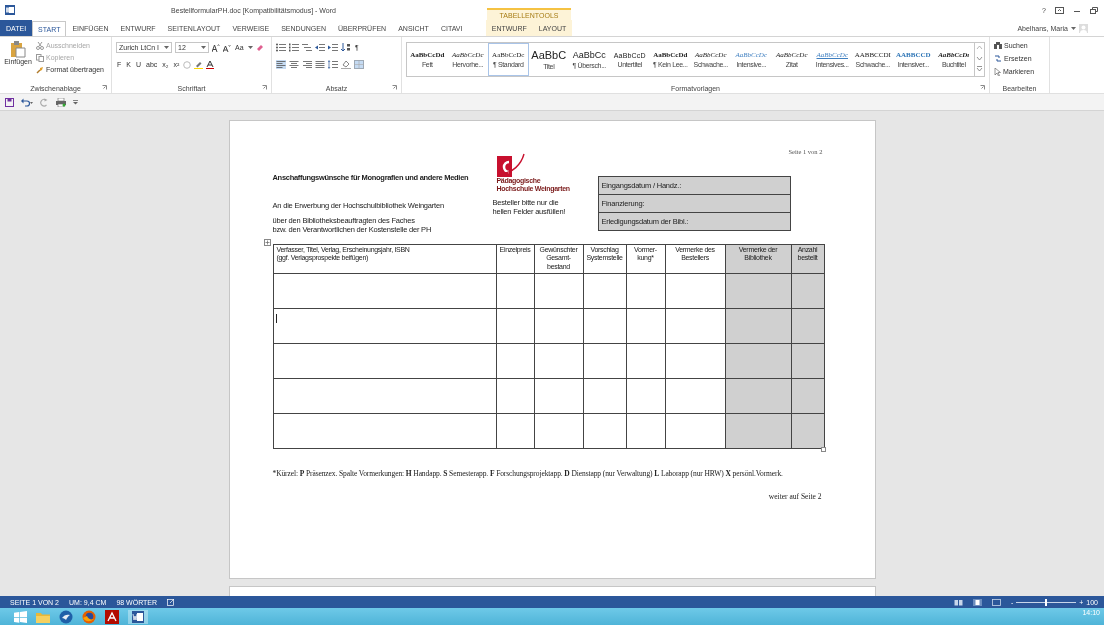 This screenshot has height=625, width=1104. Describe the element at coordinates (549, 55) in the screenshot. I see `style-preview: AaBbC` at that location.